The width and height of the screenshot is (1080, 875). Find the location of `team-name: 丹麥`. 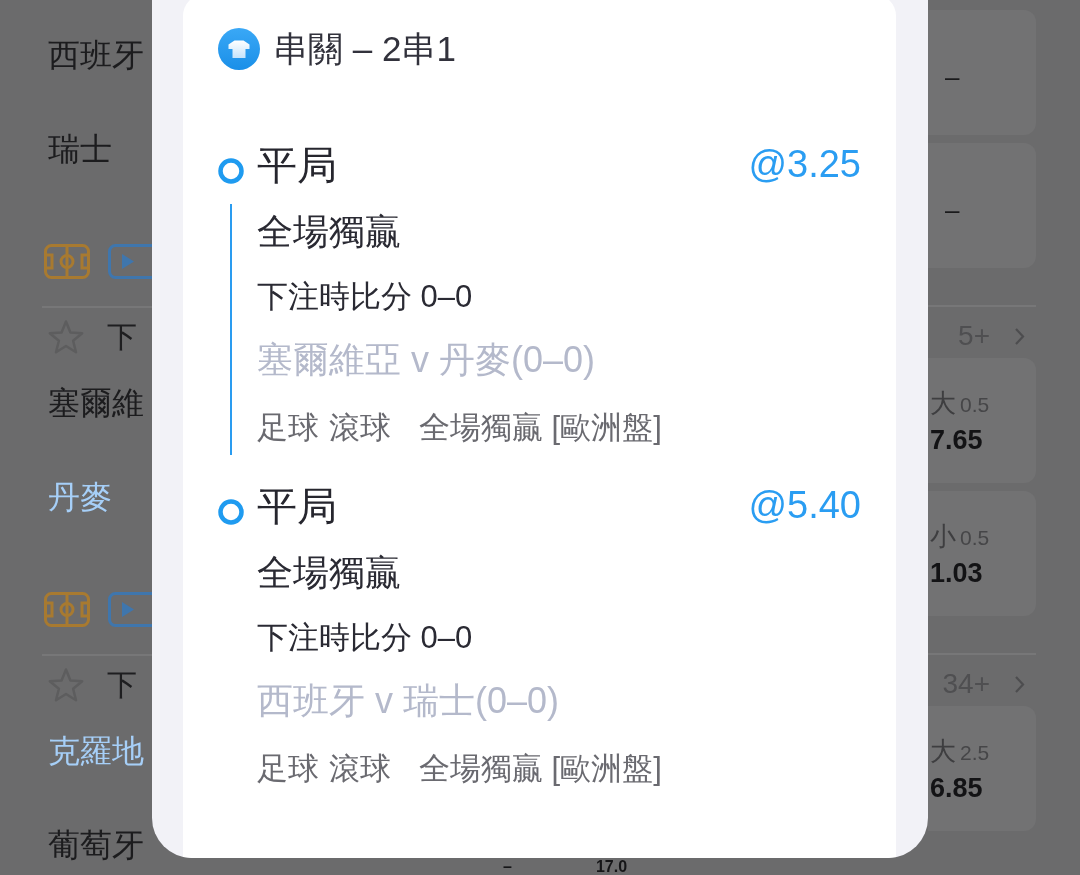

team-name: 丹麥 is located at coordinates (80, 497).